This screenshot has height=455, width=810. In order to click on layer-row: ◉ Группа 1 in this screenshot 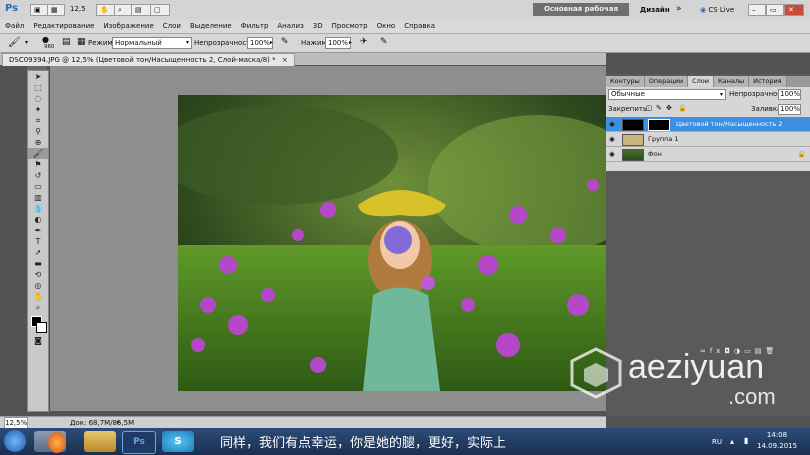, I will do `click(708, 139)`.